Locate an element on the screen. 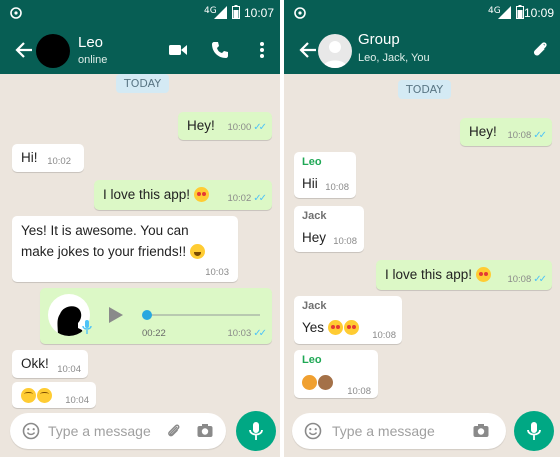 The width and height of the screenshot is (560, 457). group-name: Group is located at coordinates (379, 39).